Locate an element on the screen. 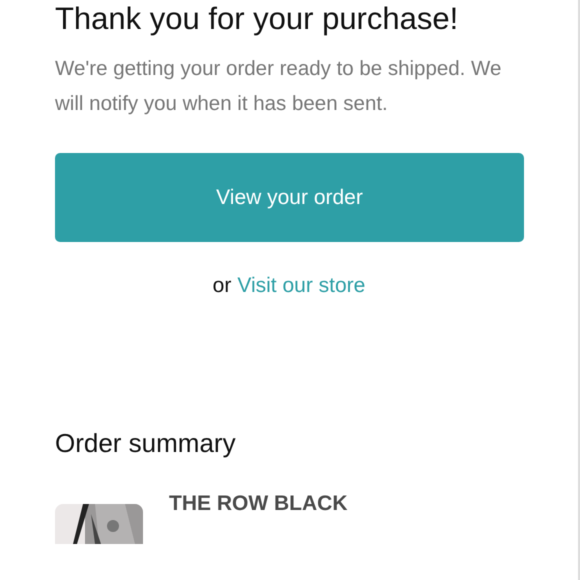  product-name: THE ROW BLACK is located at coordinates (258, 504).